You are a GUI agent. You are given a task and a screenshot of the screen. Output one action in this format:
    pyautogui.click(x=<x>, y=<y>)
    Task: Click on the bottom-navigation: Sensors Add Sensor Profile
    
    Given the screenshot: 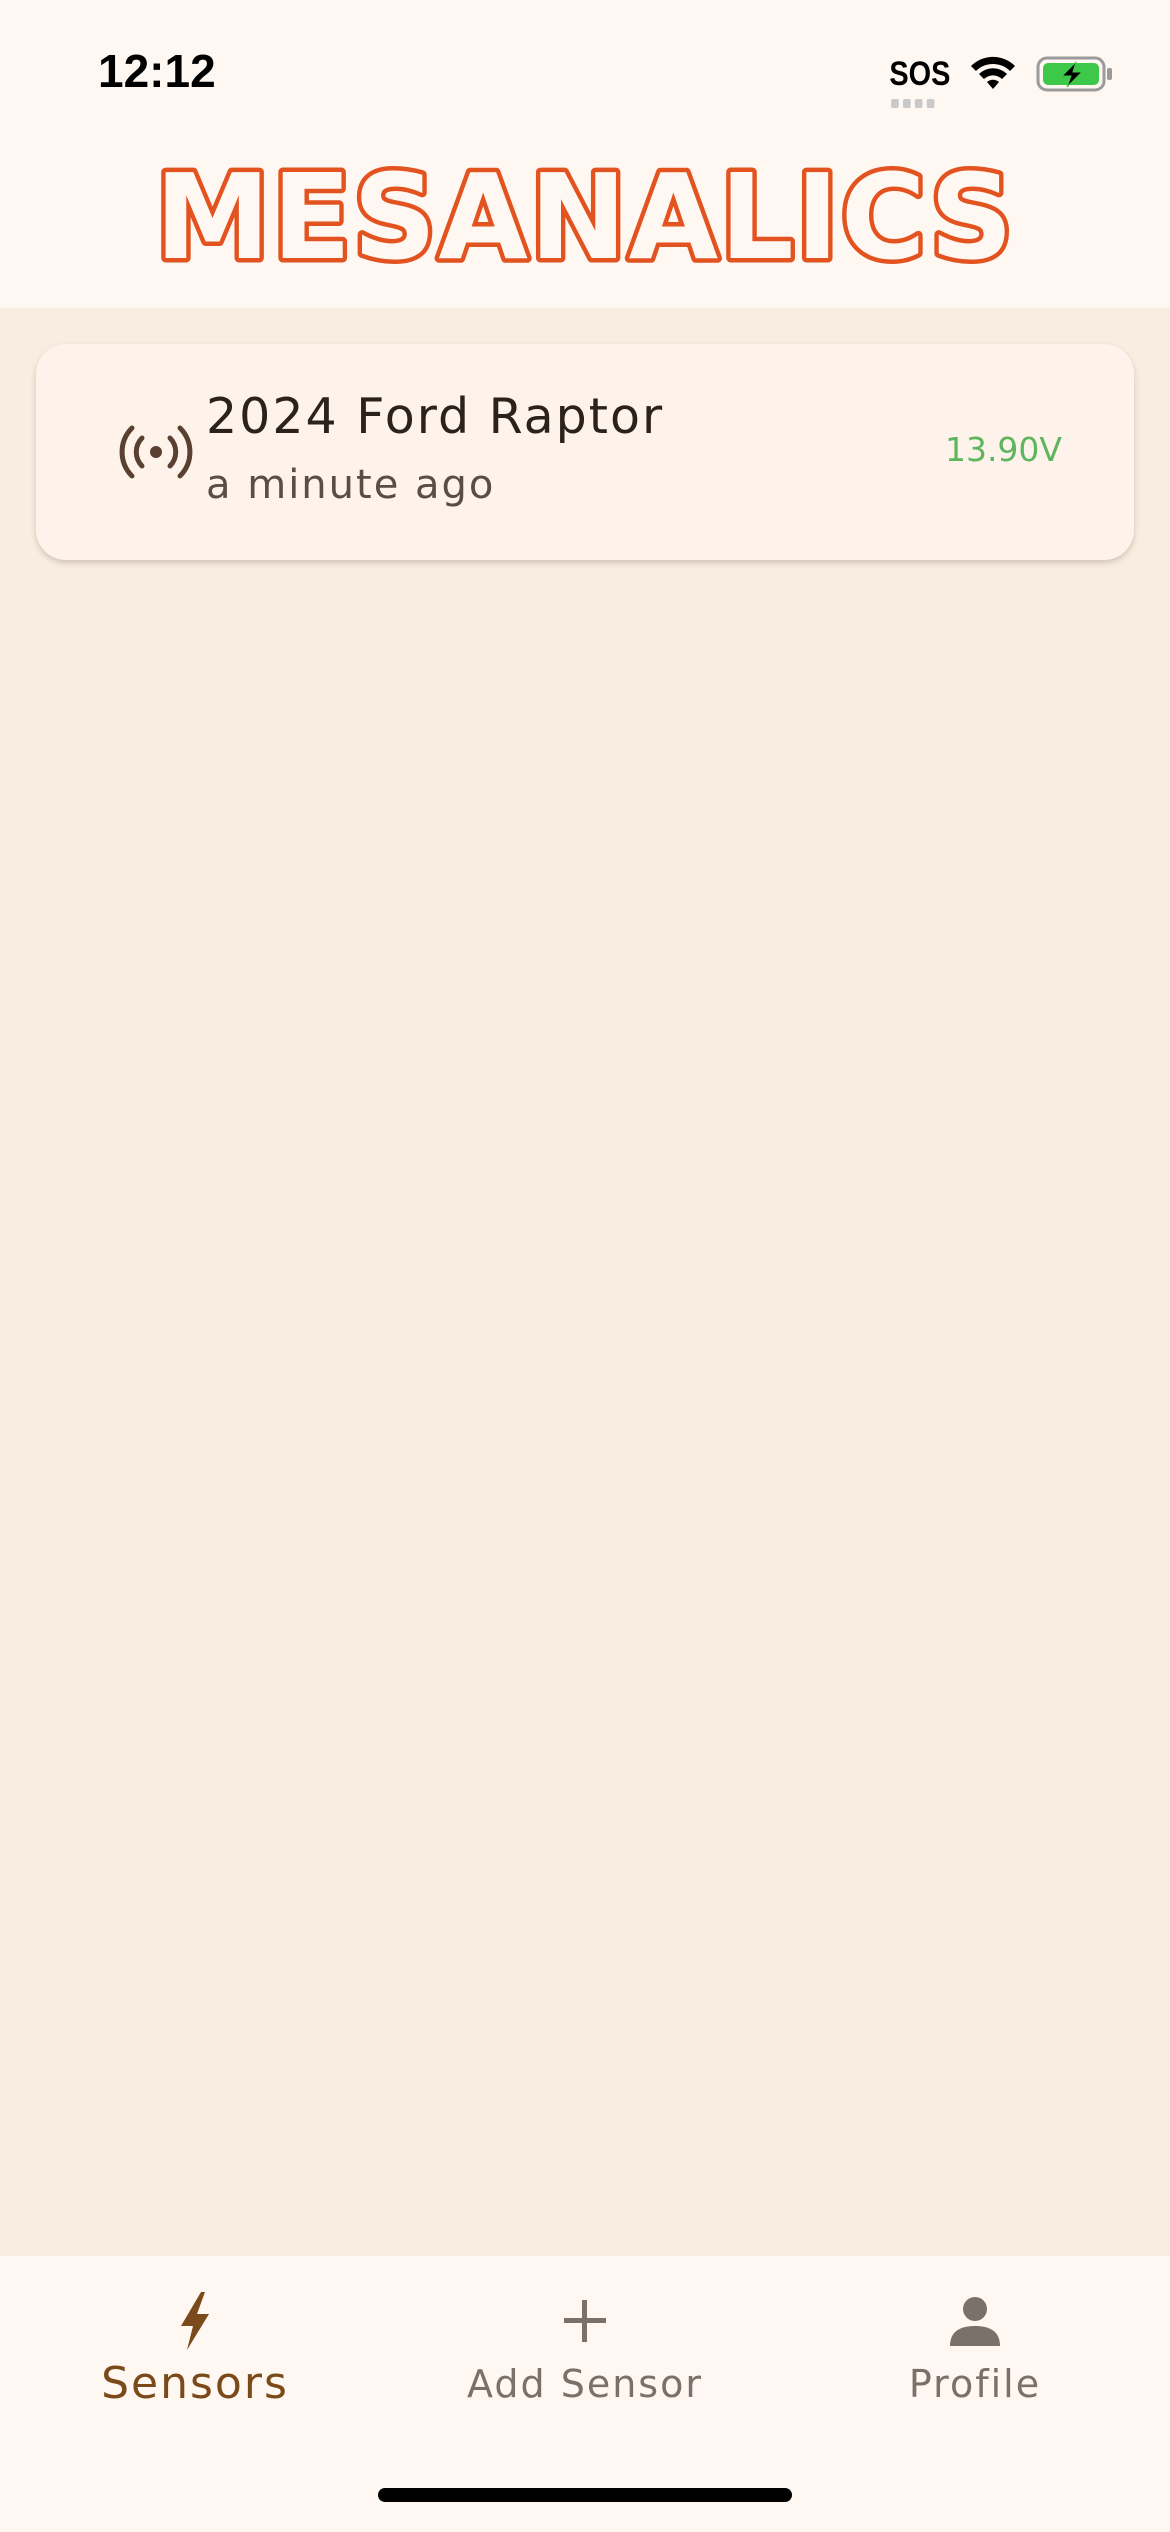 What is the action you would take?
    pyautogui.click(x=585, y=2394)
    